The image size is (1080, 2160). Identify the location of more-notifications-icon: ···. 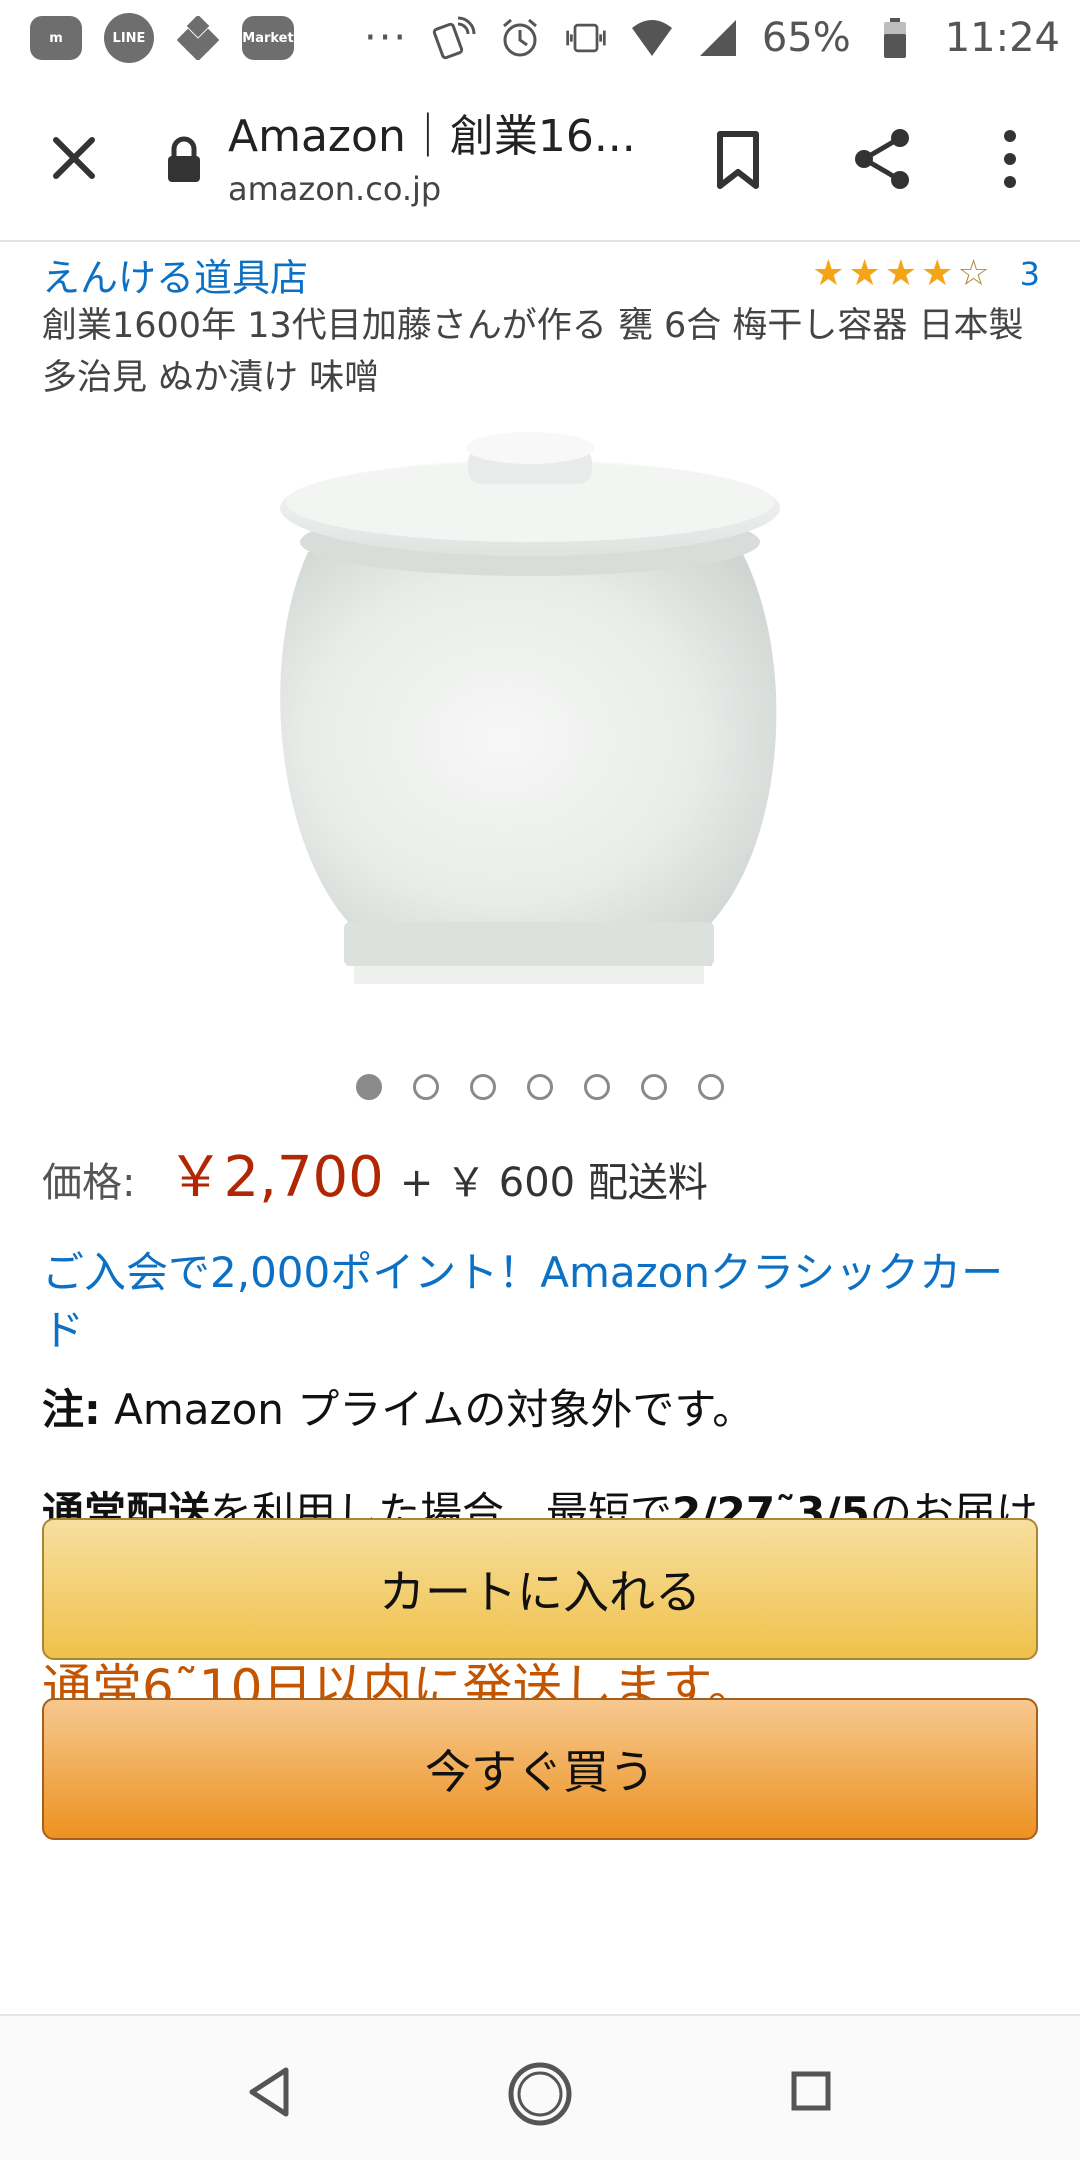
(386, 38).